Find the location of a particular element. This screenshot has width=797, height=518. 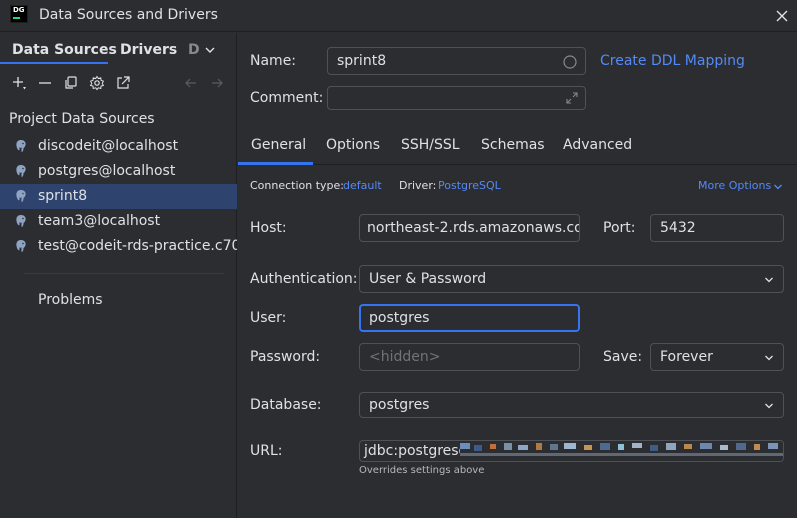

save-select: Forever is located at coordinates (717, 357).